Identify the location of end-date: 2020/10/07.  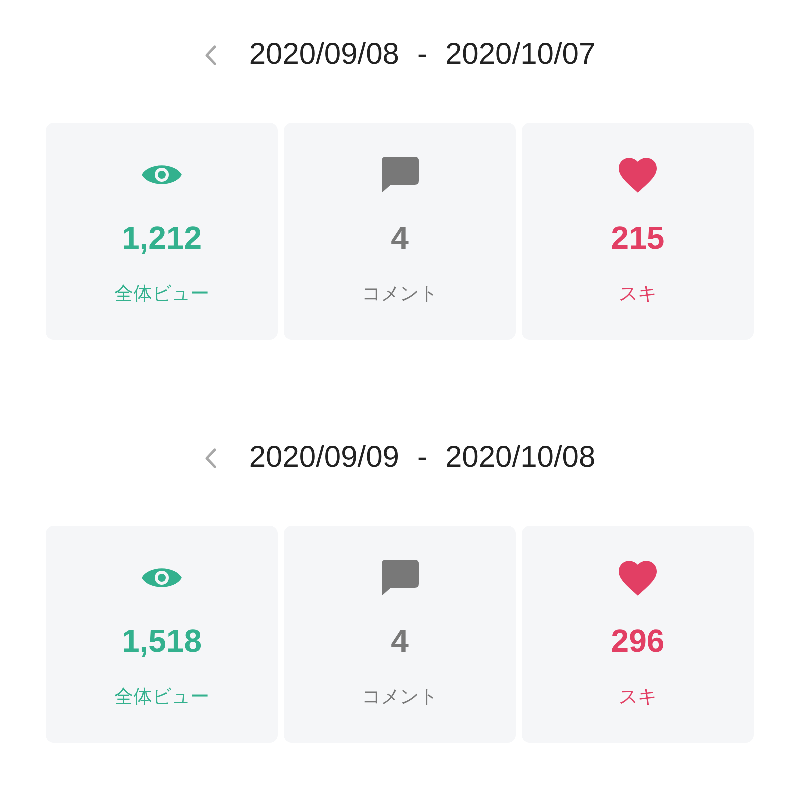
(521, 55).